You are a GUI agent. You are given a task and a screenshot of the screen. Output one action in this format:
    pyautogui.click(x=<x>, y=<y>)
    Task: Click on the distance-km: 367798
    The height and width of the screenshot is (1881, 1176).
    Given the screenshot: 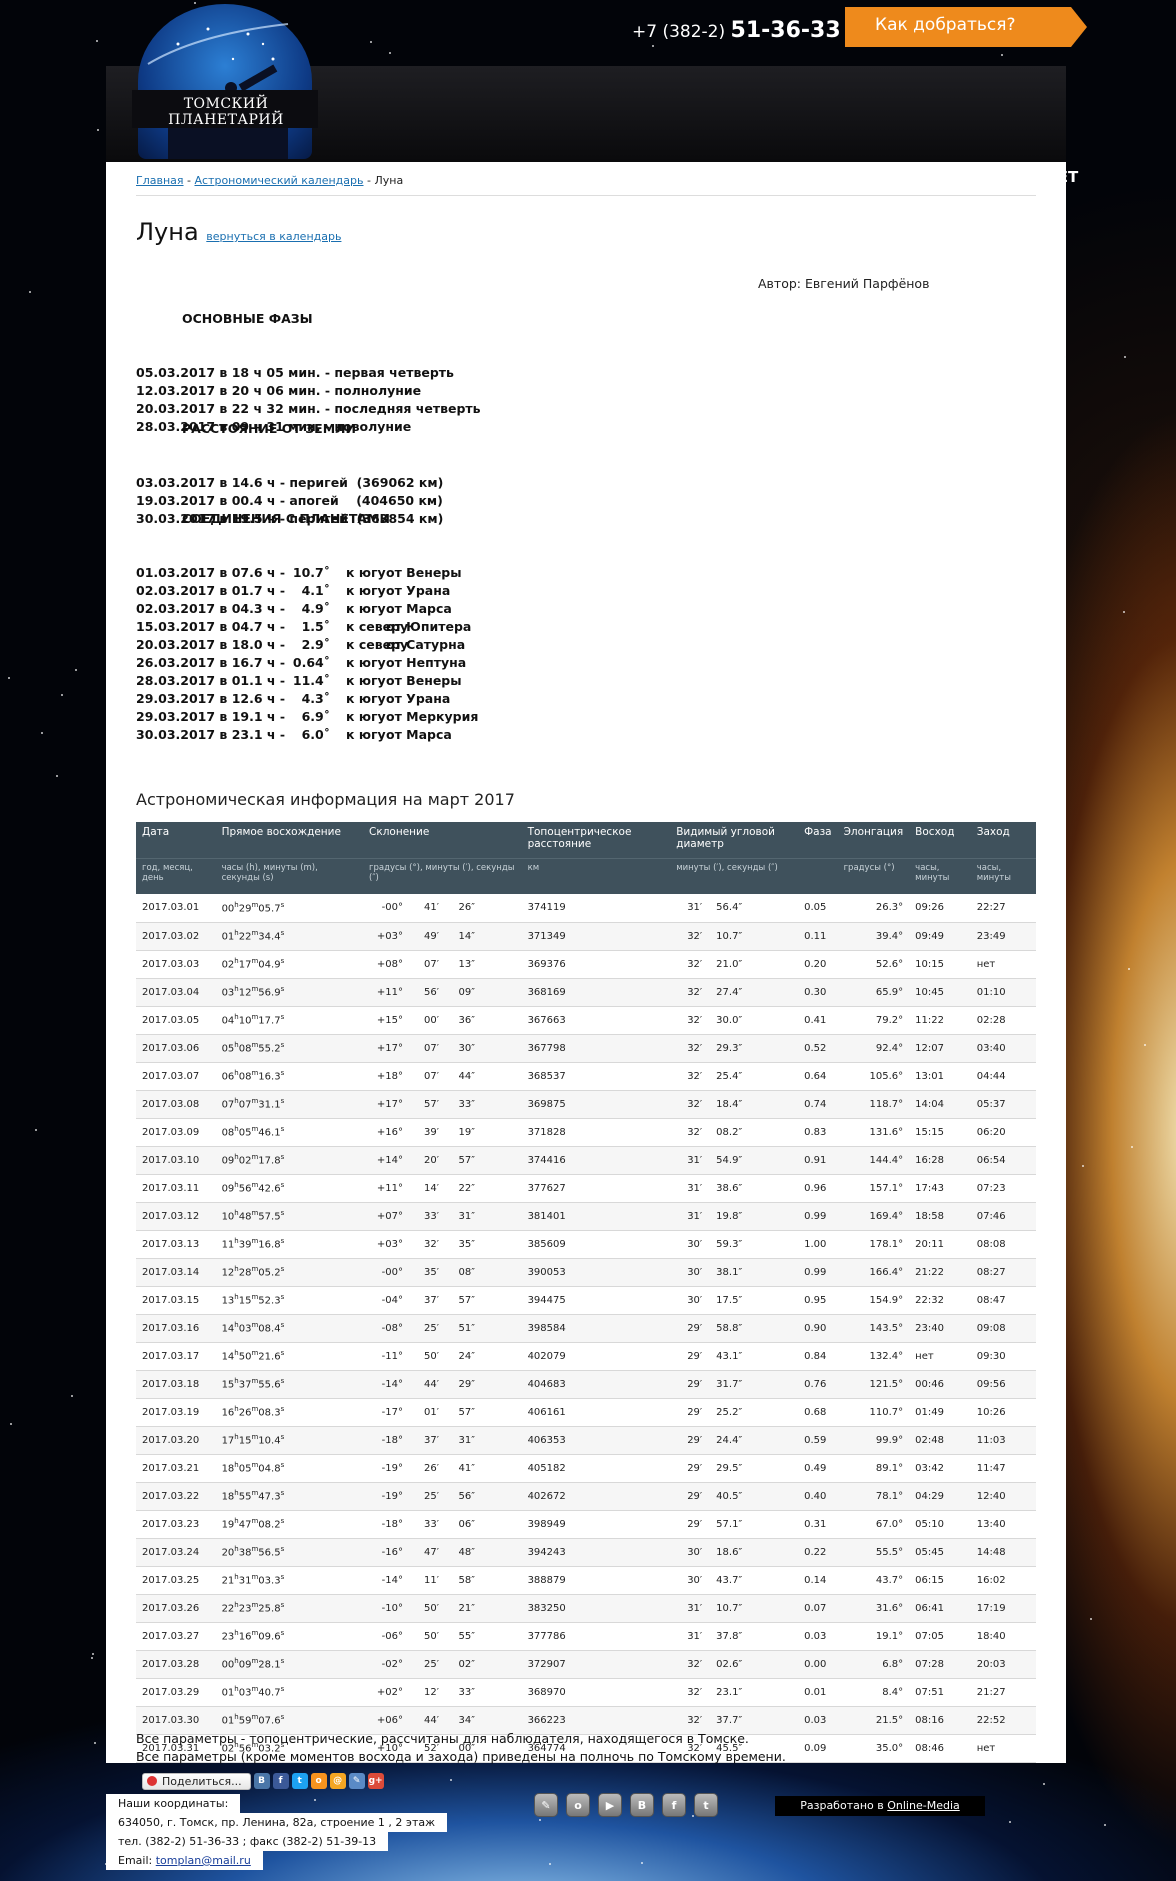 What is the action you would take?
    pyautogui.click(x=546, y=1048)
    